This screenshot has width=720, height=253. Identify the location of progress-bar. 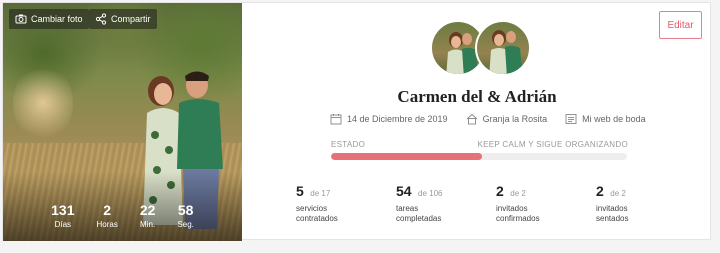
(479, 156).